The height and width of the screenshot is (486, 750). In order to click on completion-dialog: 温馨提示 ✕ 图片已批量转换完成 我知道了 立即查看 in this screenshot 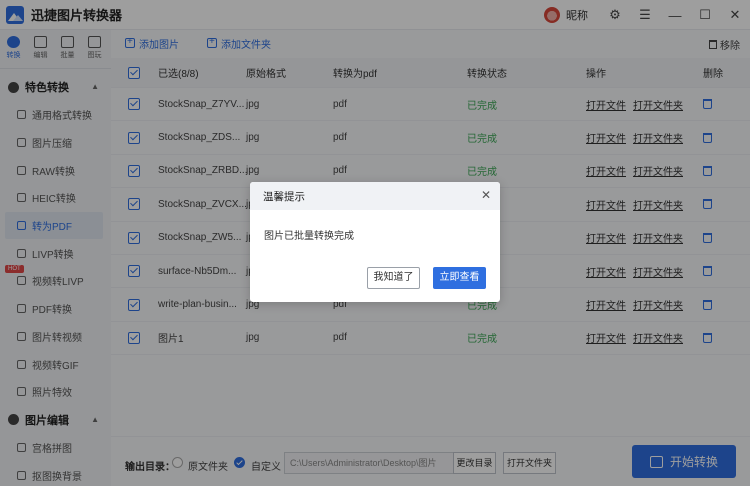, I will do `click(375, 242)`.